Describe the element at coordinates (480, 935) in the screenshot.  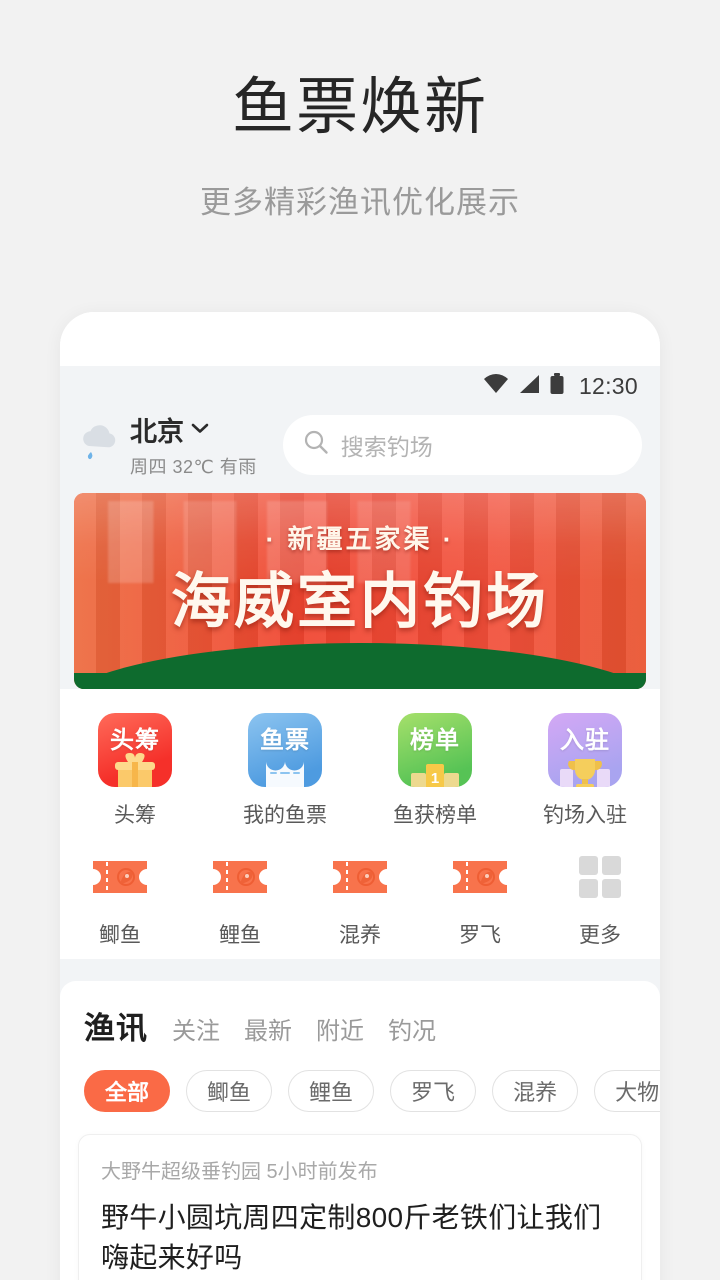
I see `entry-label: 罗飞` at that location.